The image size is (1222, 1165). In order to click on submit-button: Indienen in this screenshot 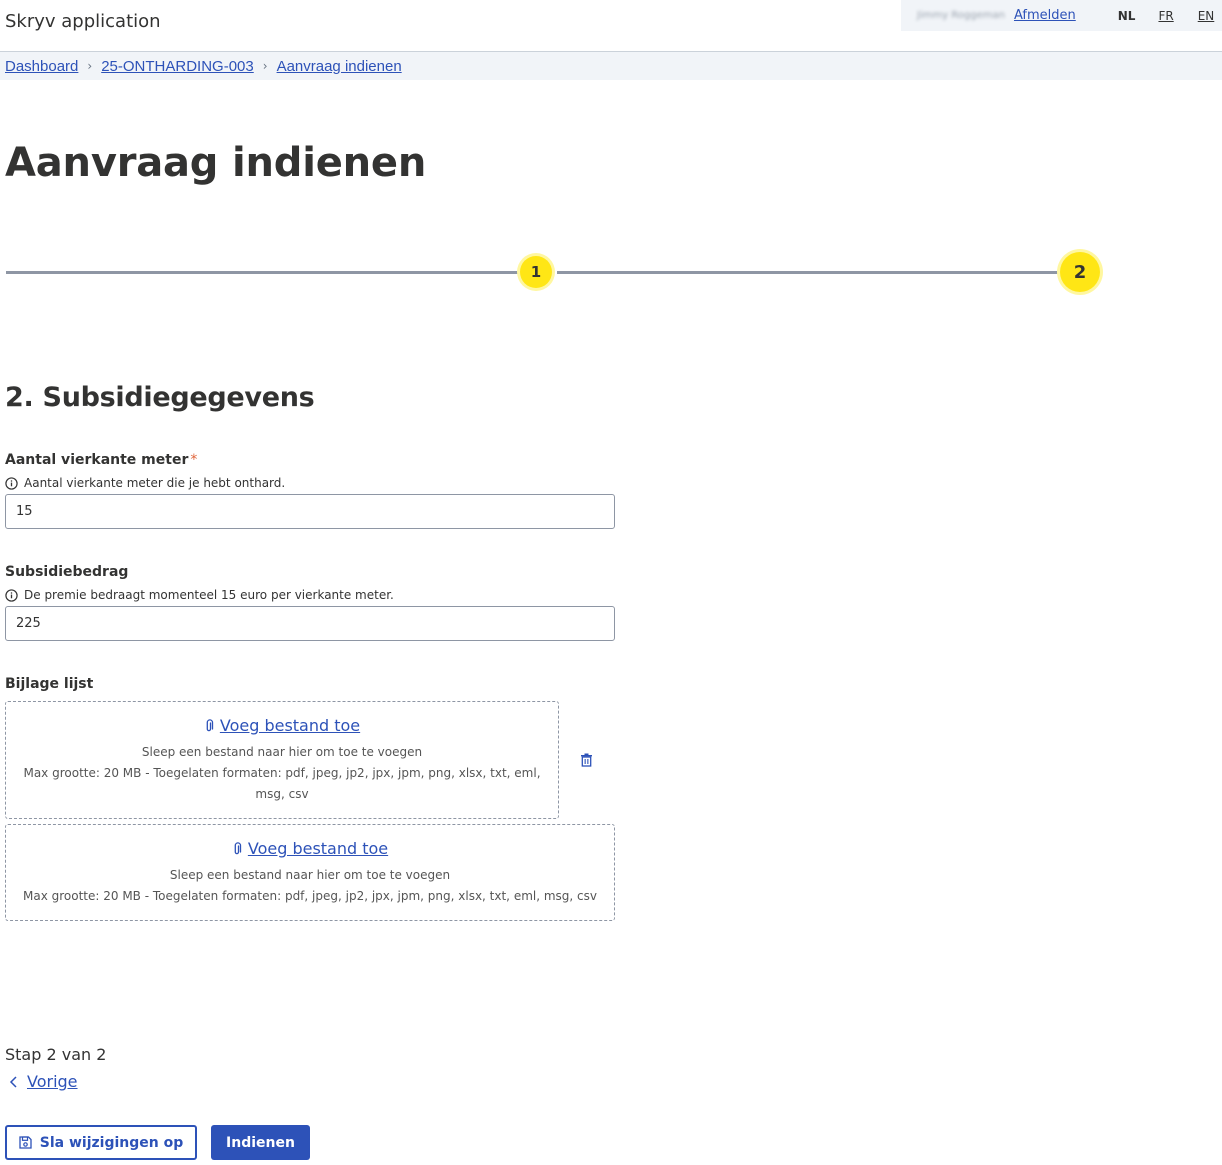, I will do `click(260, 1142)`.